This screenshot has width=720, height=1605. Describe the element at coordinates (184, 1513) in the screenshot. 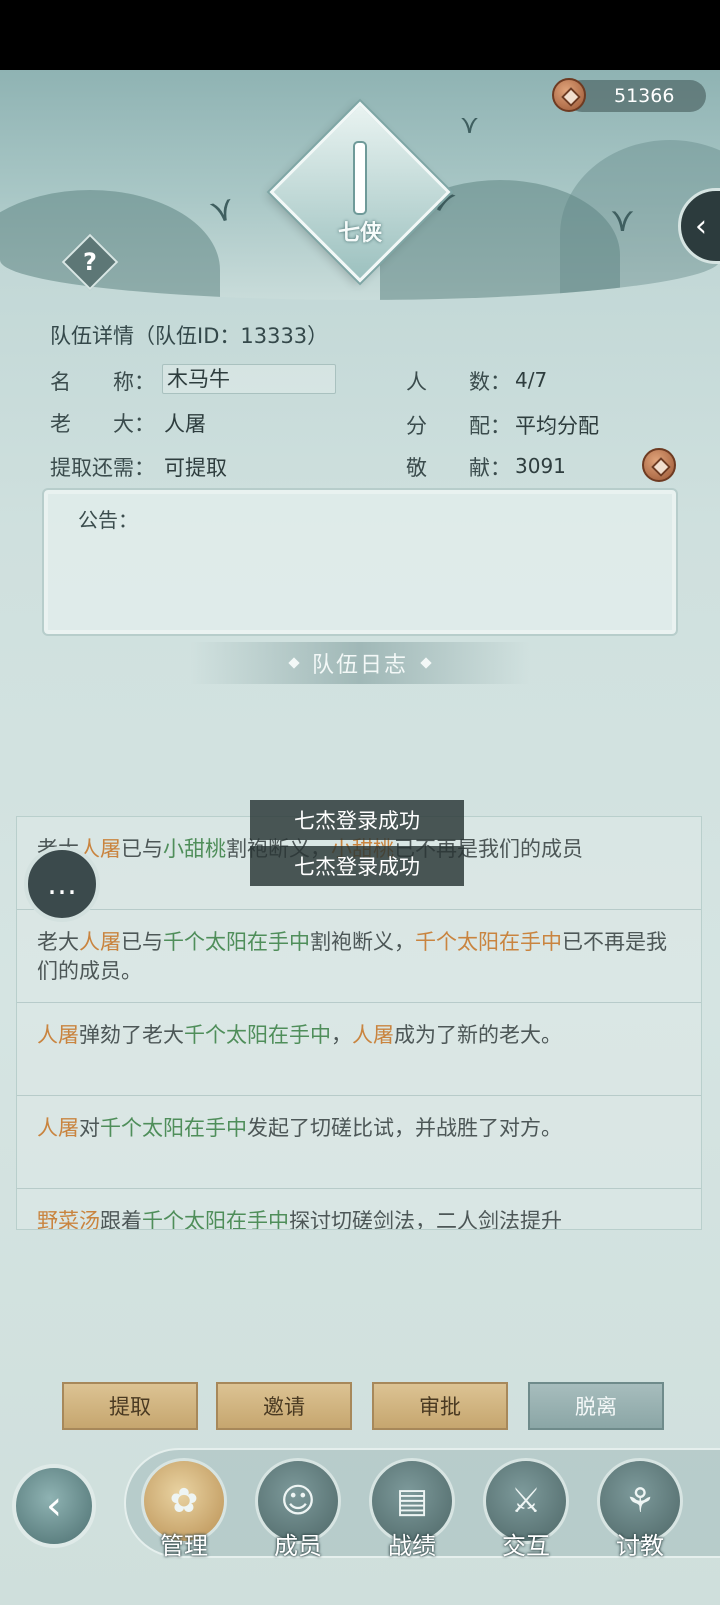

I see `nav-tab-manage: ✿ 管理` at that location.